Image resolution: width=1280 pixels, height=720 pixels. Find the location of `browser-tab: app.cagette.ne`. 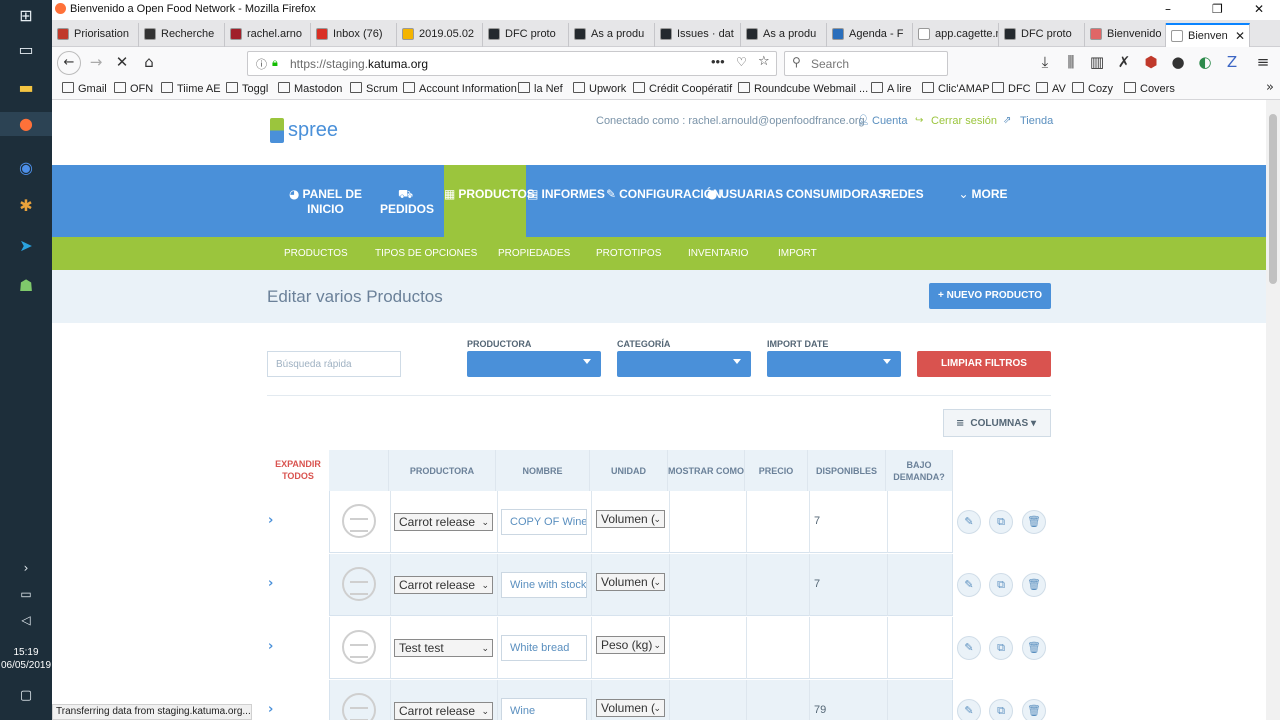

browser-tab: app.cagette.ne is located at coordinates (956, 35).